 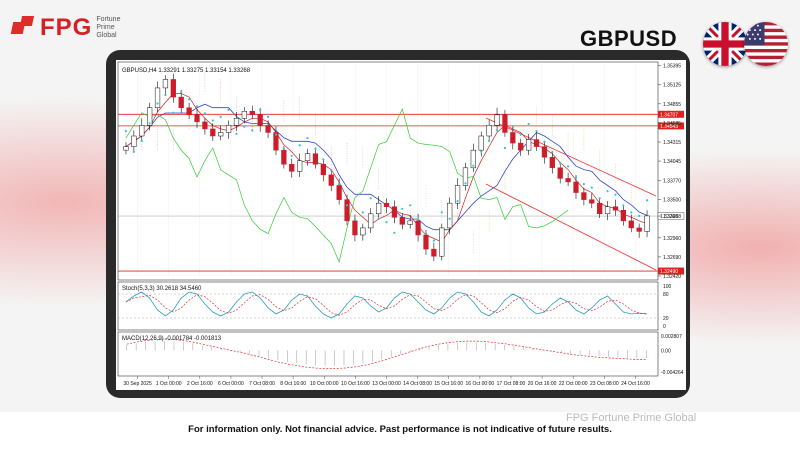 I want to click on time-tick-label: 6 Oct 00:00, so click(x=231, y=384).